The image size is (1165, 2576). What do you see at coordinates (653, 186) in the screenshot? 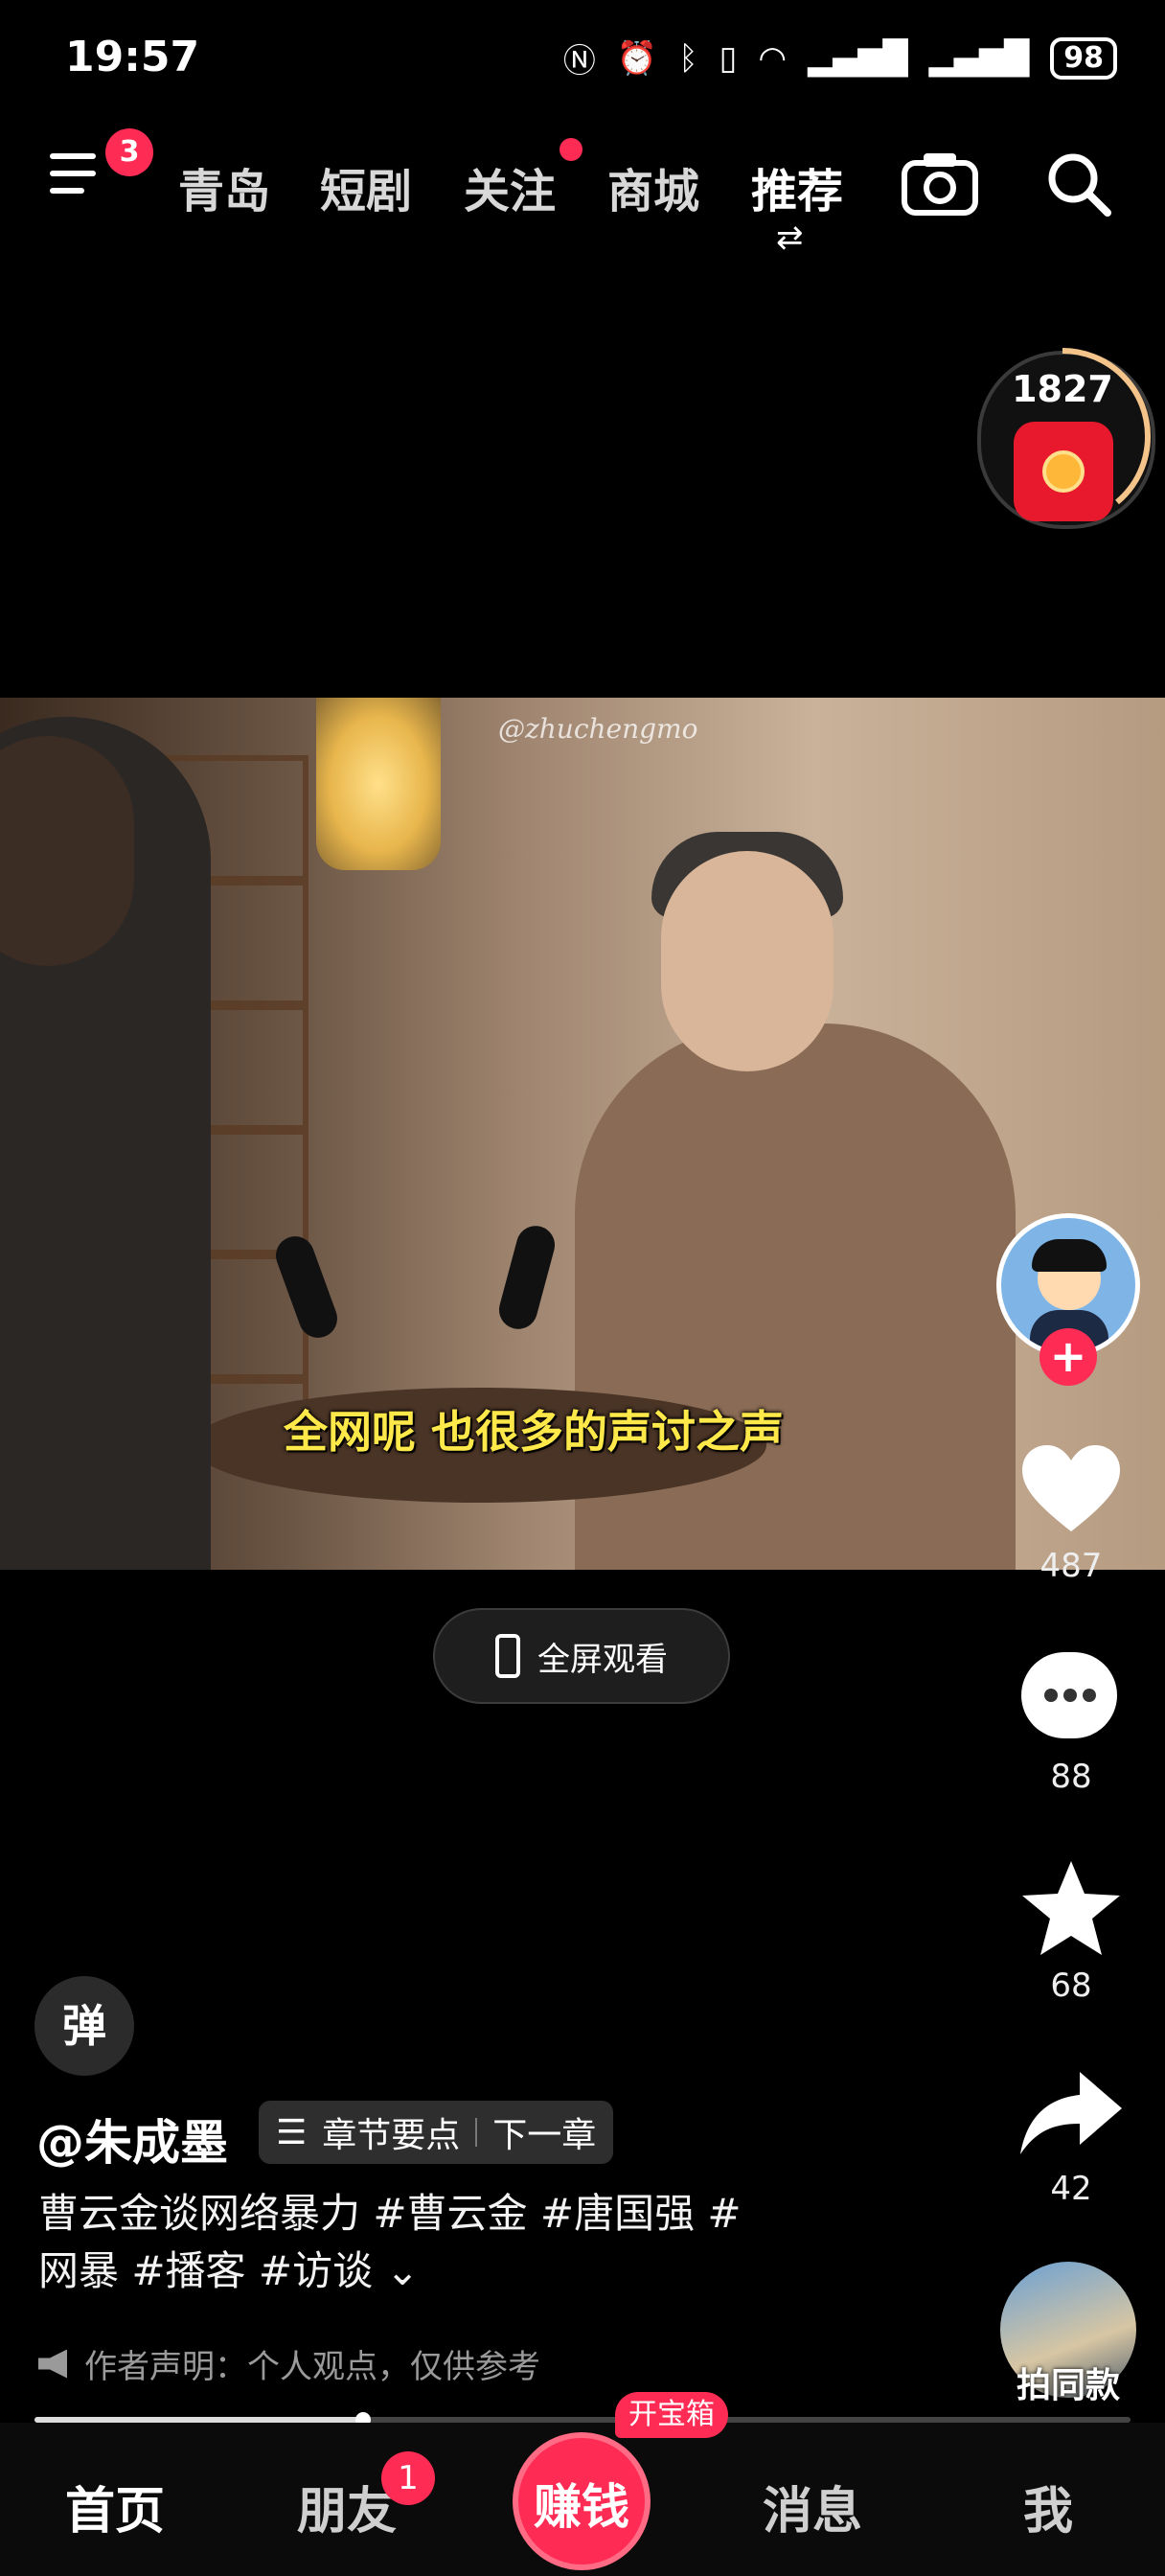
I see `tab-mall: 商城` at bounding box center [653, 186].